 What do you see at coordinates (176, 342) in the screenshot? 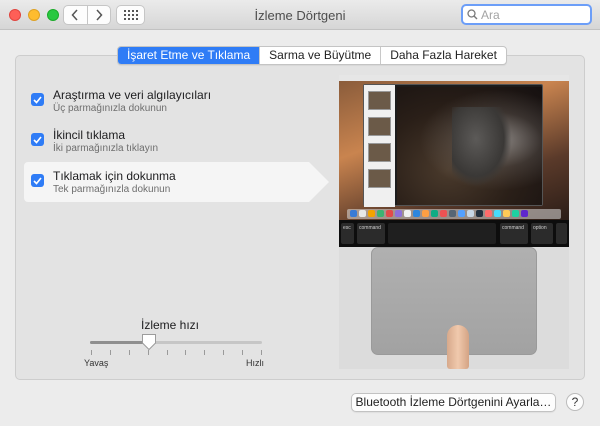
I see `tracking-speed-slider` at bounding box center [176, 342].